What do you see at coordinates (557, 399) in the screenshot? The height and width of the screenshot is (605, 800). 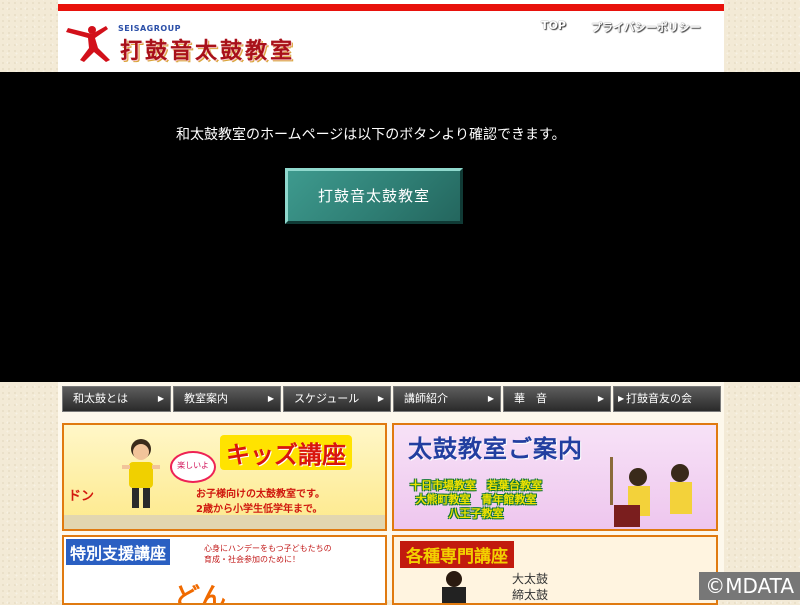 I see `nav-item-kanon: 華 音 ▶` at bounding box center [557, 399].